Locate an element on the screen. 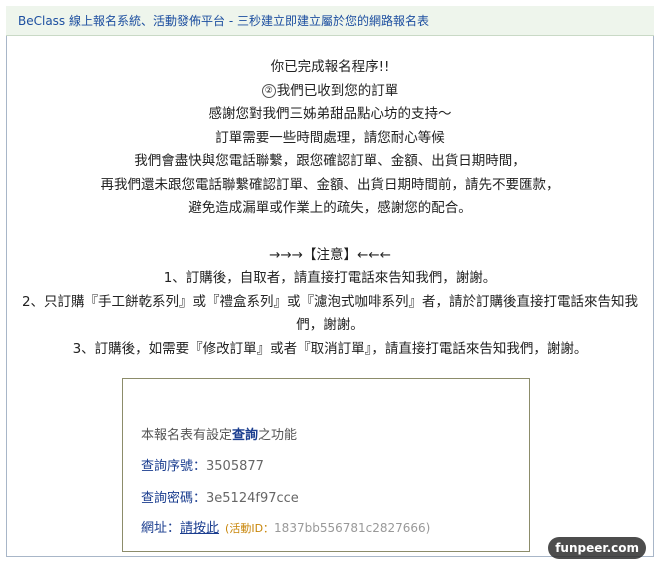  query-password-value: 3e5124f97cce is located at coordinates (252, 498).